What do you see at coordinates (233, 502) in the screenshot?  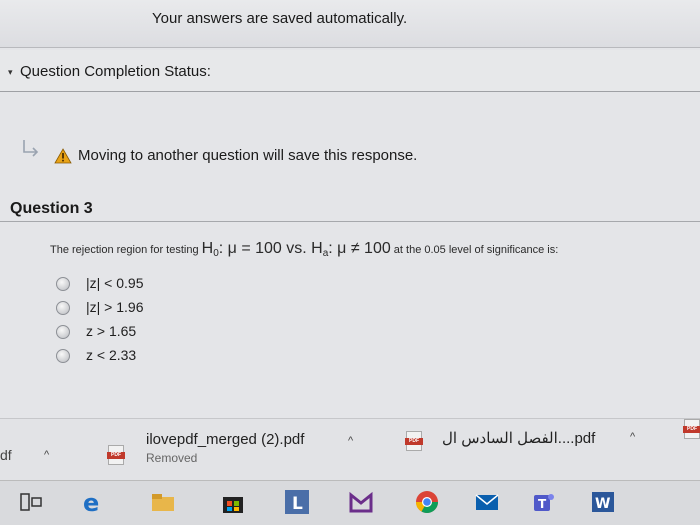 I see `store-icon` at bounding box center [233, 502].